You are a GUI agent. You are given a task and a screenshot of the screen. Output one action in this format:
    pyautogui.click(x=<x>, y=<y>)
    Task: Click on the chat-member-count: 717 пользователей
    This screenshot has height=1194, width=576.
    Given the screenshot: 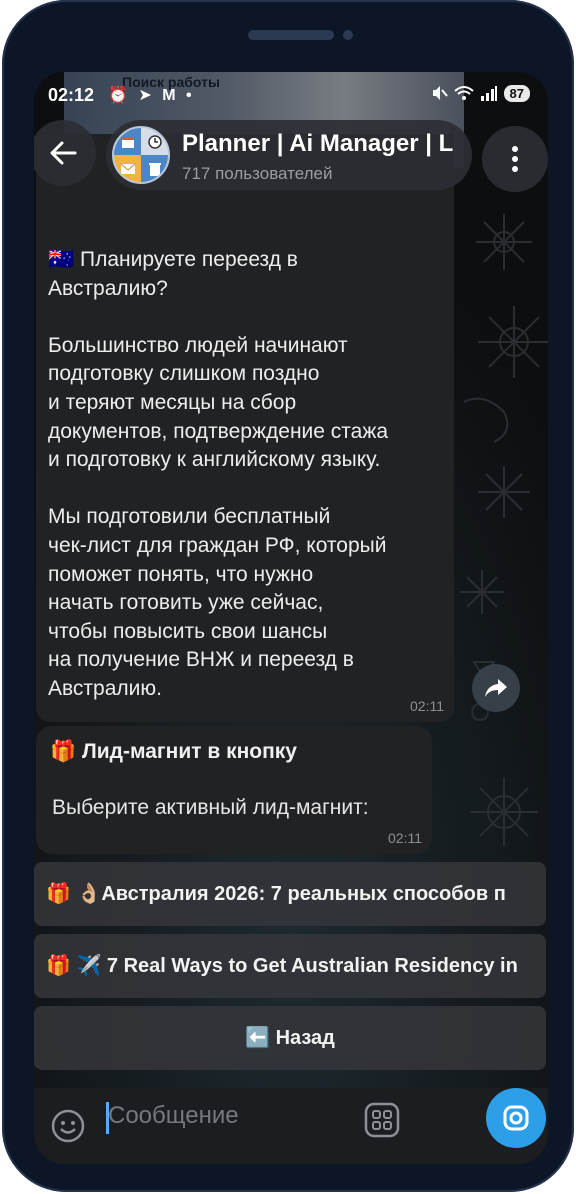 What is the action you would take?
    pyautogui.click(x=257, y=173)
    